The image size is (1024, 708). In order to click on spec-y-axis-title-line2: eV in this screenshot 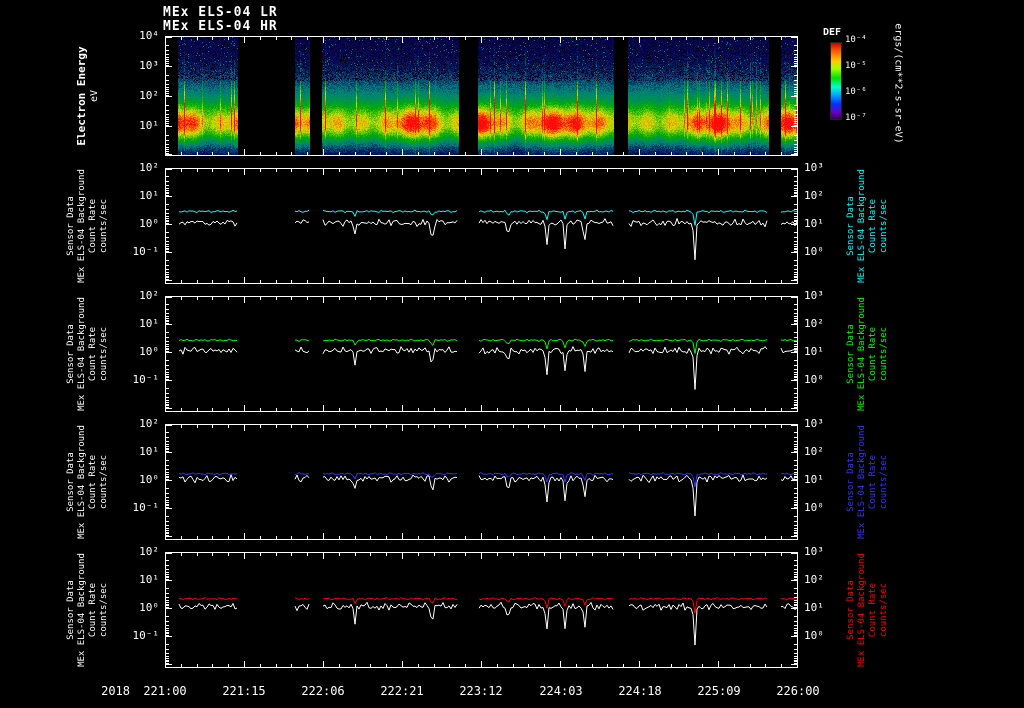, I will do `click(94, 96)`.